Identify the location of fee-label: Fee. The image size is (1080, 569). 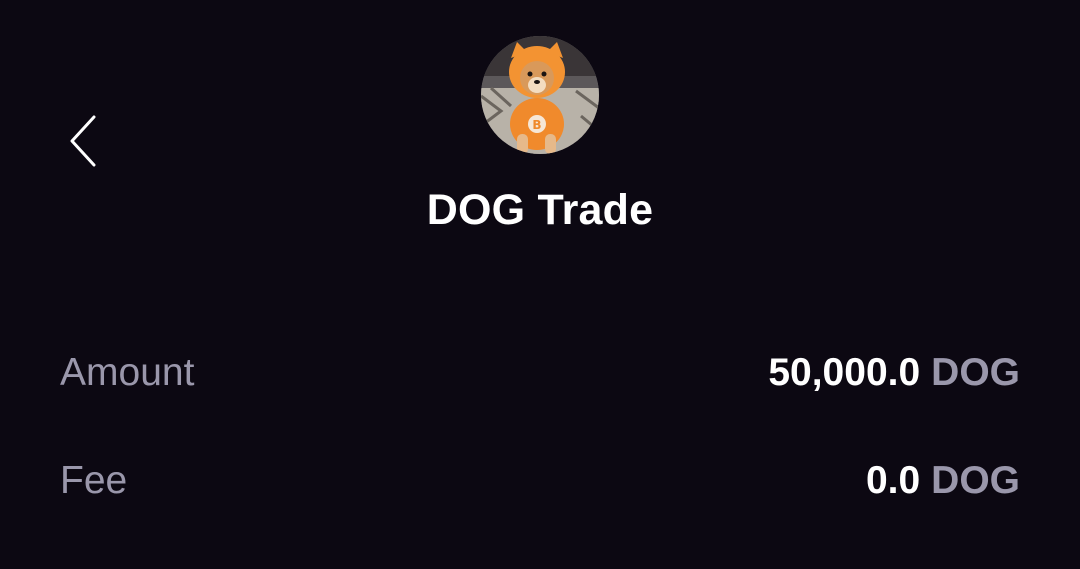
(94, 480).